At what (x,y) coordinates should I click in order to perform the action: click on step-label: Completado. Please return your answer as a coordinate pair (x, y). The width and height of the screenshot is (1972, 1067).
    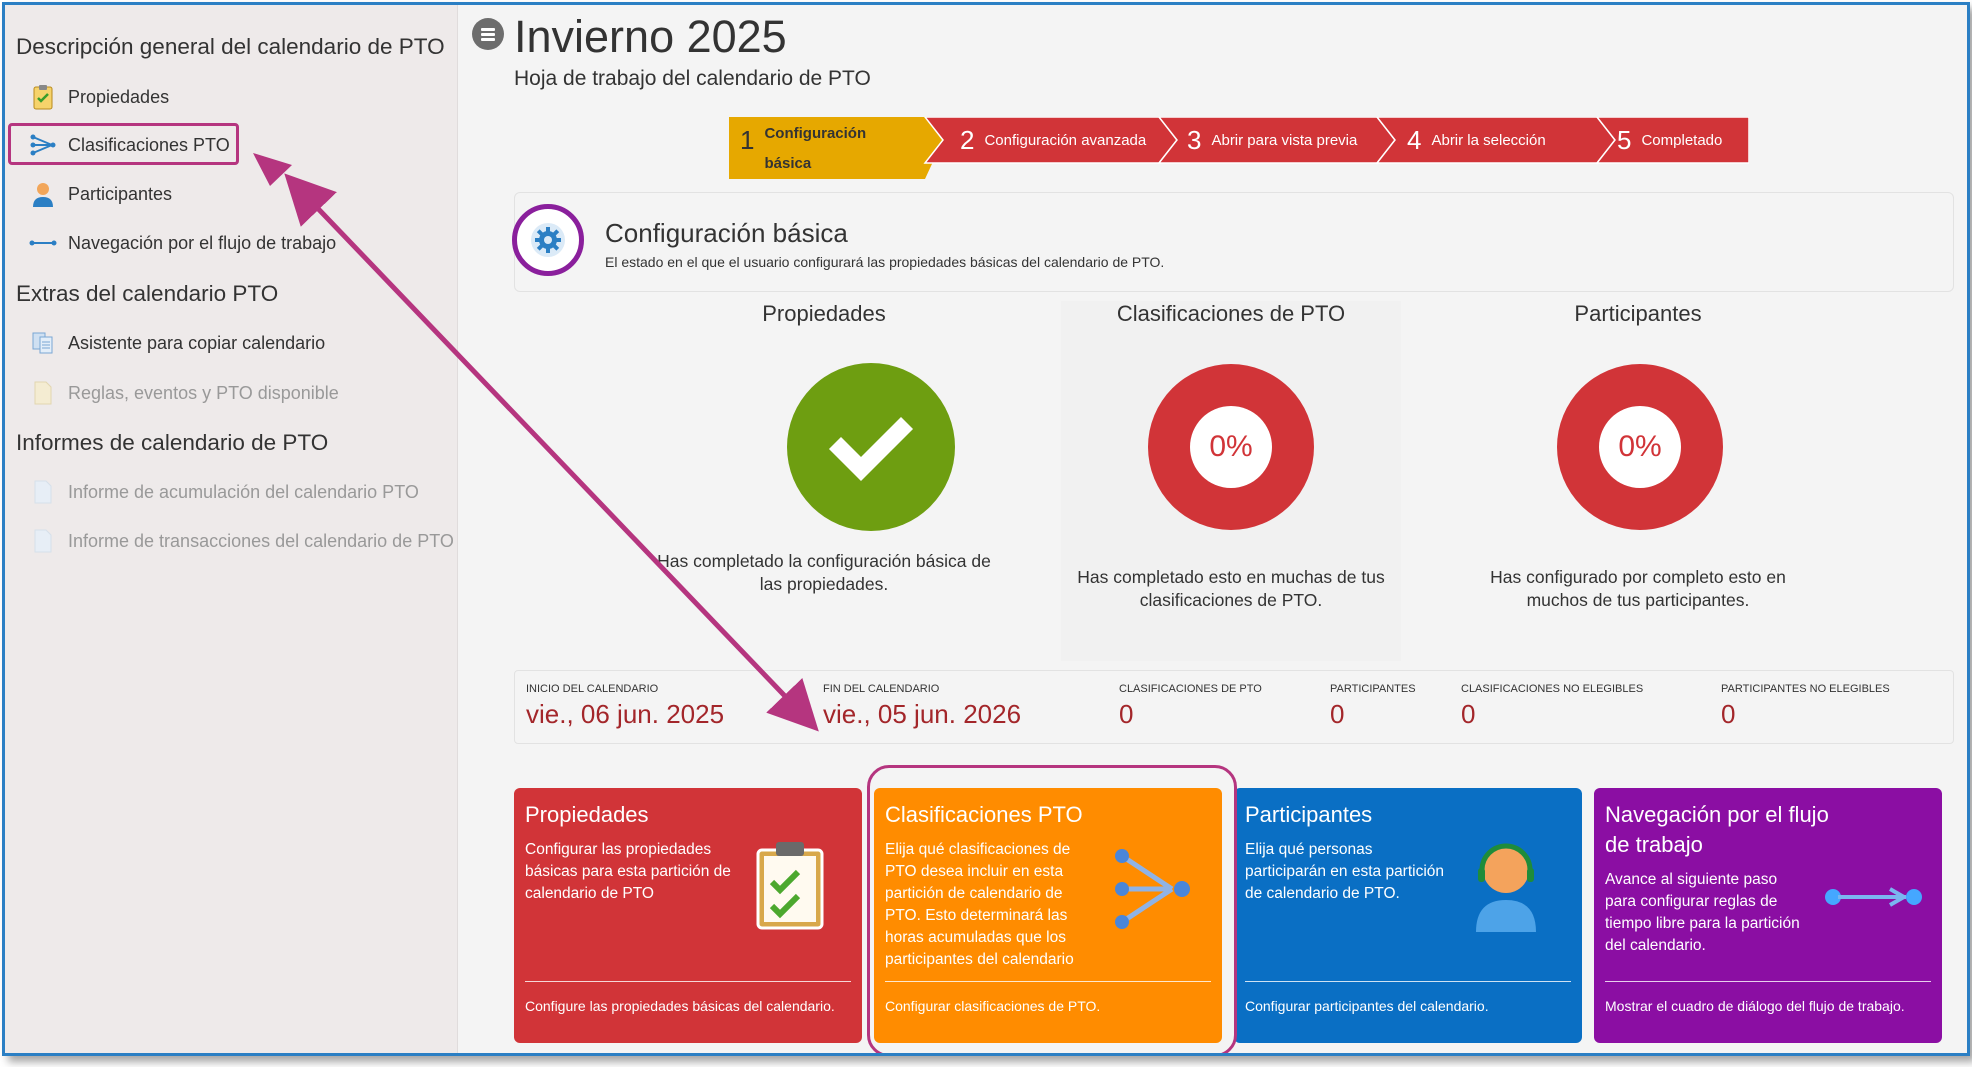
    Looking at the image, I should click on (1682, 140).